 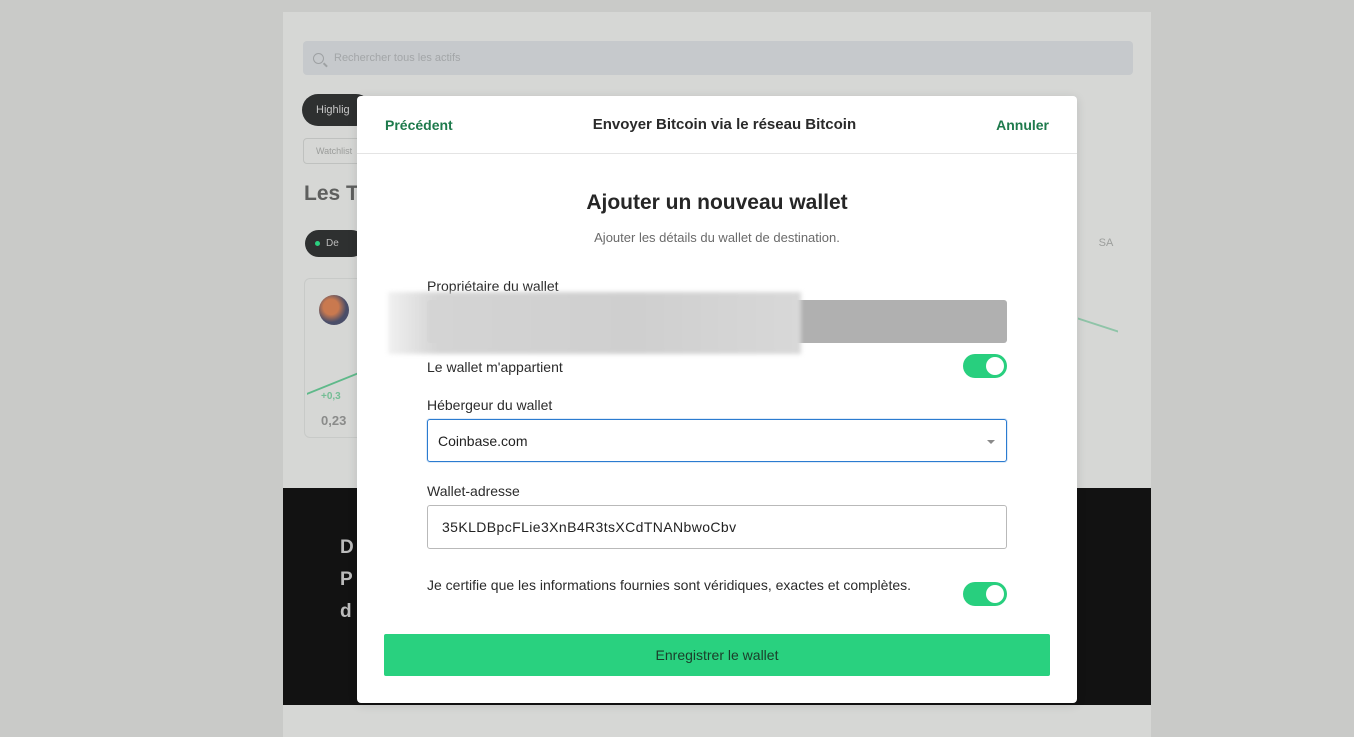 I want to click on background-heading: Les T, so click(x=331, y=193).